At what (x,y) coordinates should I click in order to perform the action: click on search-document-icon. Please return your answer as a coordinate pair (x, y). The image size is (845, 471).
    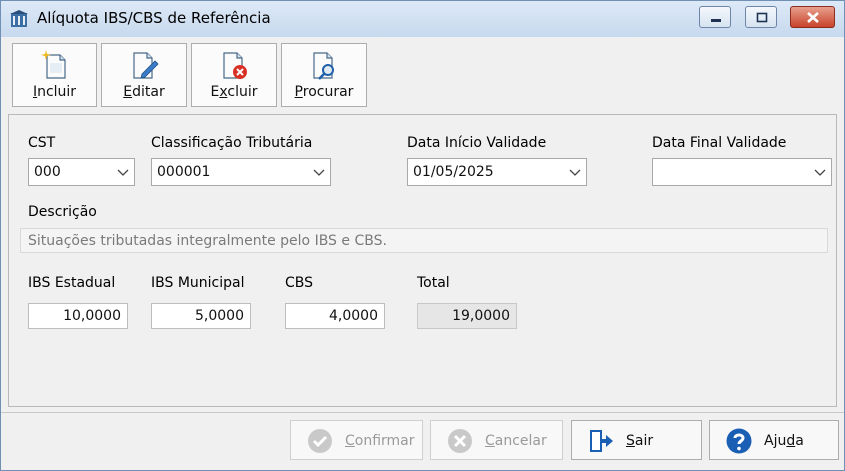
    Looking at the image, I should click on (323, 66).